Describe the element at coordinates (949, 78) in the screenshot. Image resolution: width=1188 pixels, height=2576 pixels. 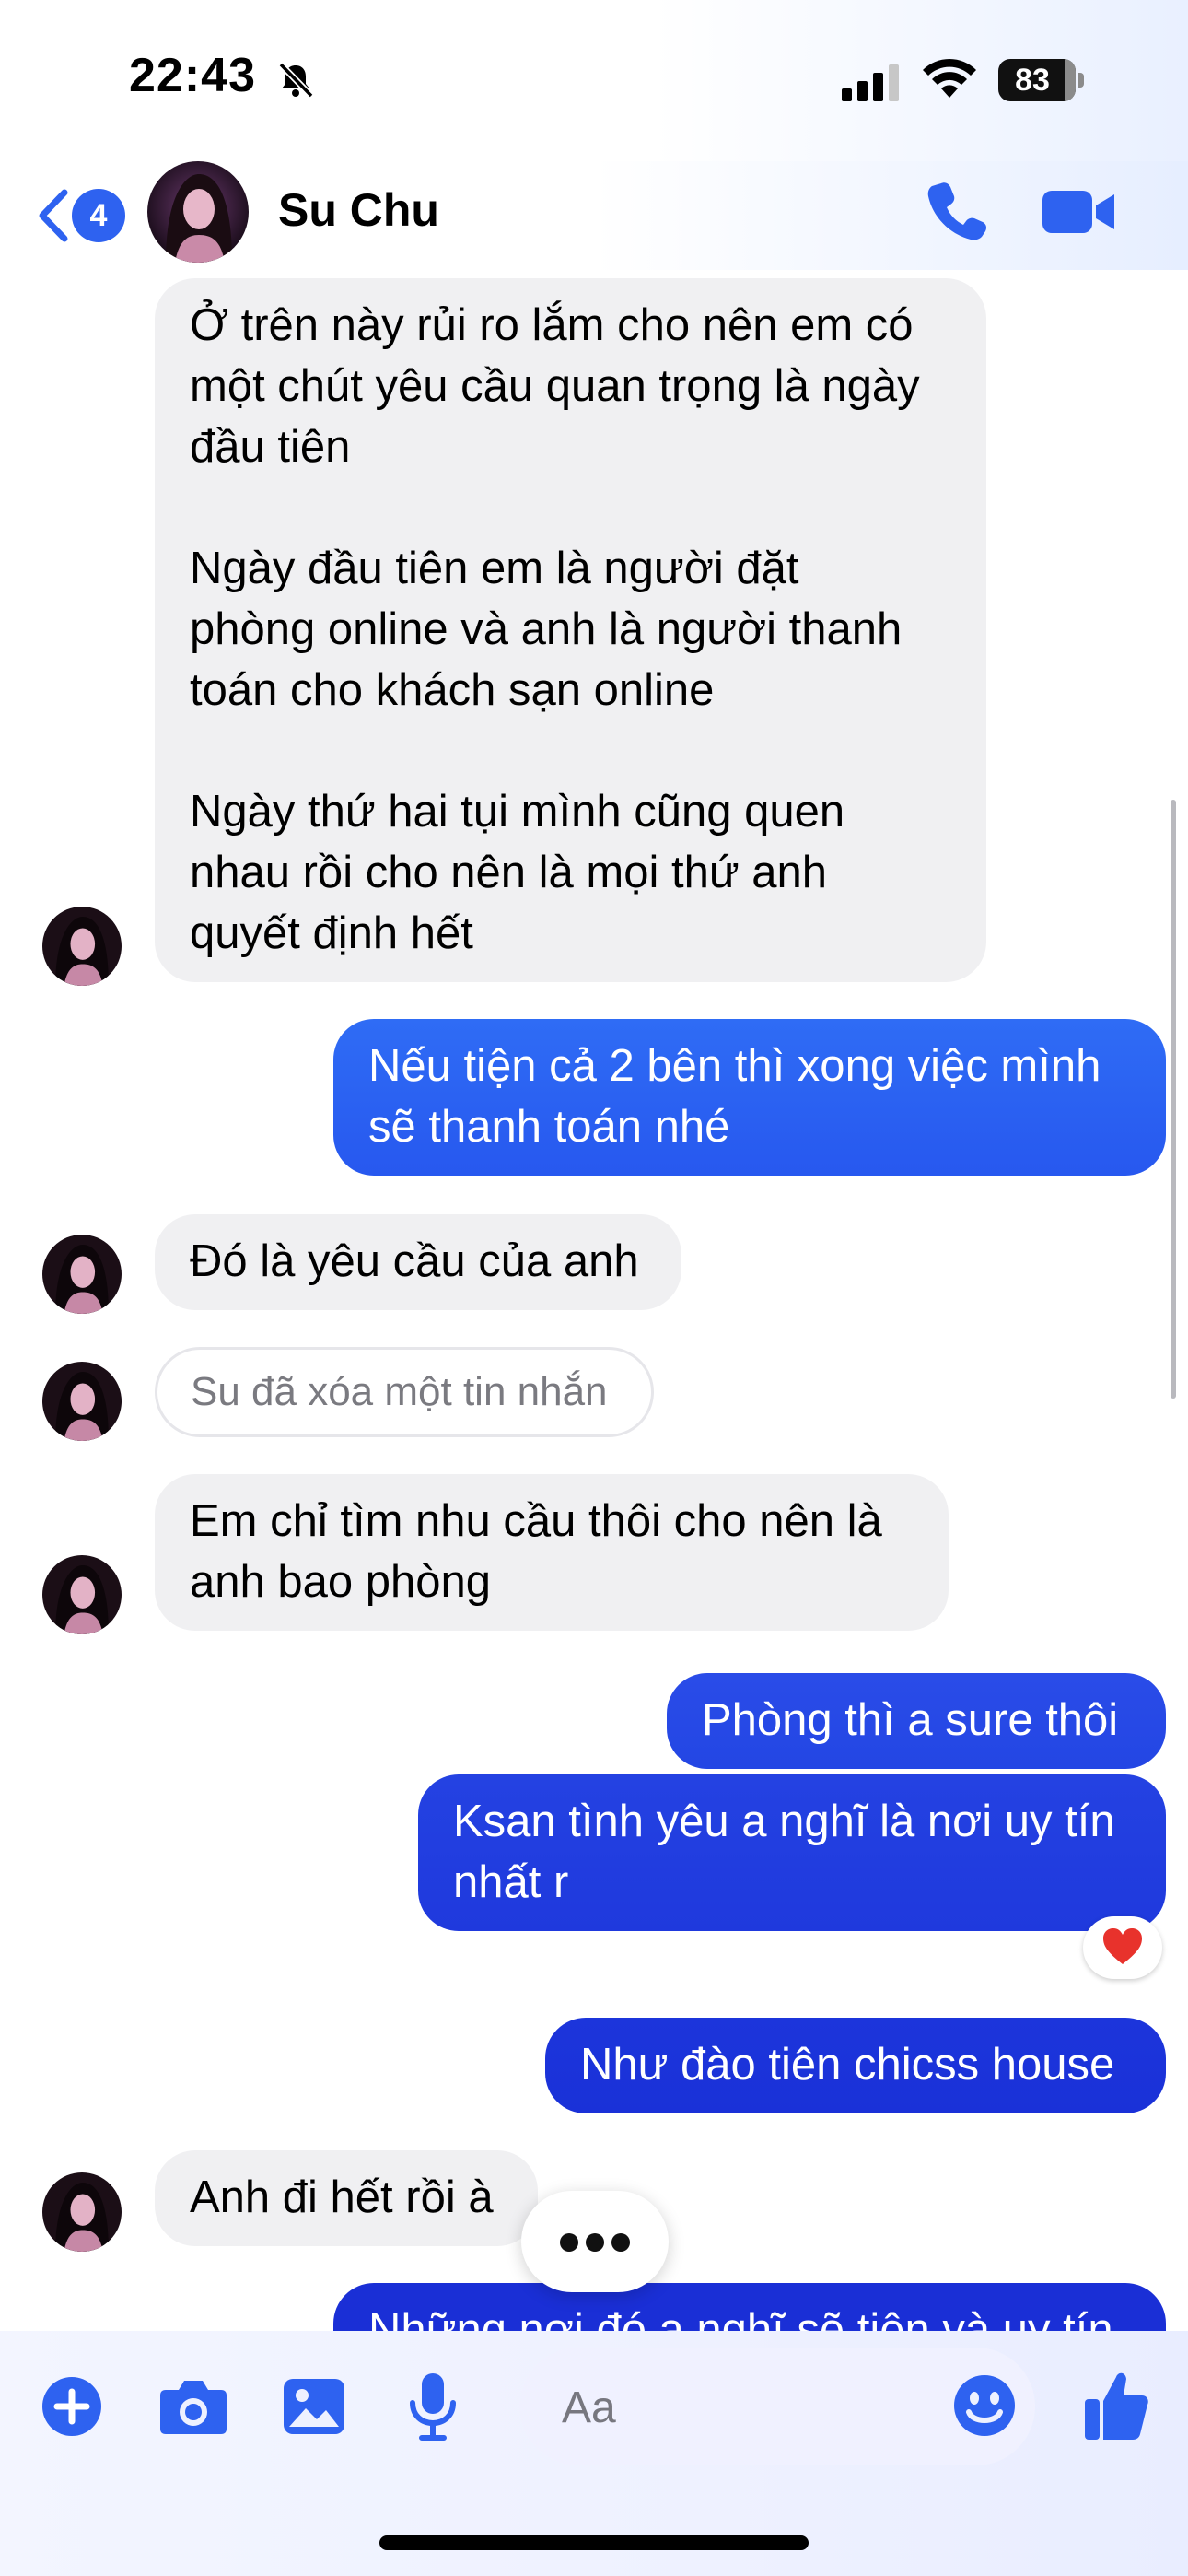
I see `wifi-icon` at that location.